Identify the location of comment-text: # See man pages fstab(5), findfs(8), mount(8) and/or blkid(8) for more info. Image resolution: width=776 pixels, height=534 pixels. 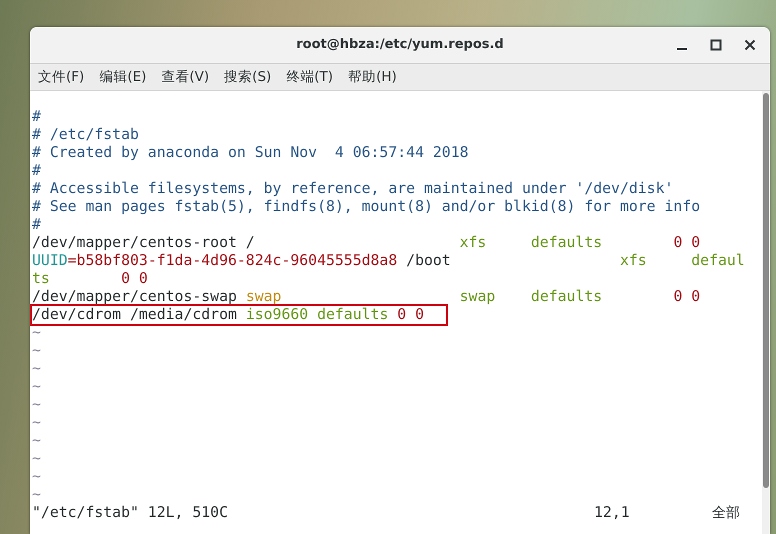
(366, 206).